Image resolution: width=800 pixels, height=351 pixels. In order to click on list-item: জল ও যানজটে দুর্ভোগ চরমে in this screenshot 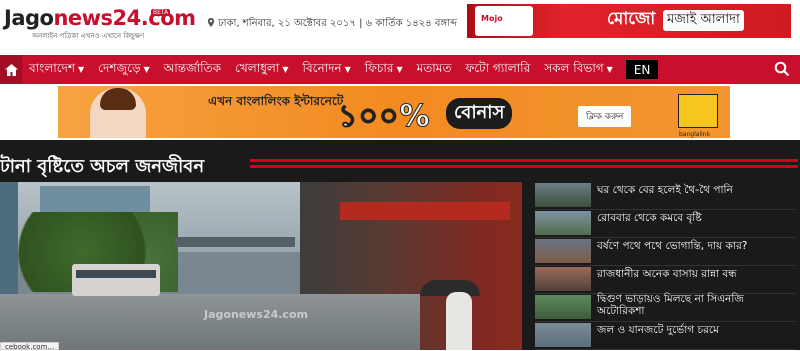, I will do `click(665, 336)`.